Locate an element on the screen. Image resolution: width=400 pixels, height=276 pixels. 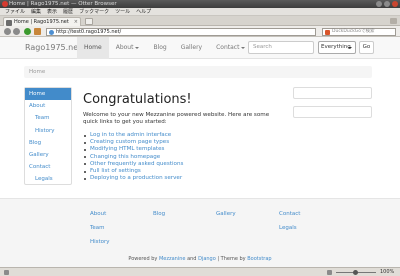
tab-title: Home | Rago1975.net is located at coordinates (41, 22).